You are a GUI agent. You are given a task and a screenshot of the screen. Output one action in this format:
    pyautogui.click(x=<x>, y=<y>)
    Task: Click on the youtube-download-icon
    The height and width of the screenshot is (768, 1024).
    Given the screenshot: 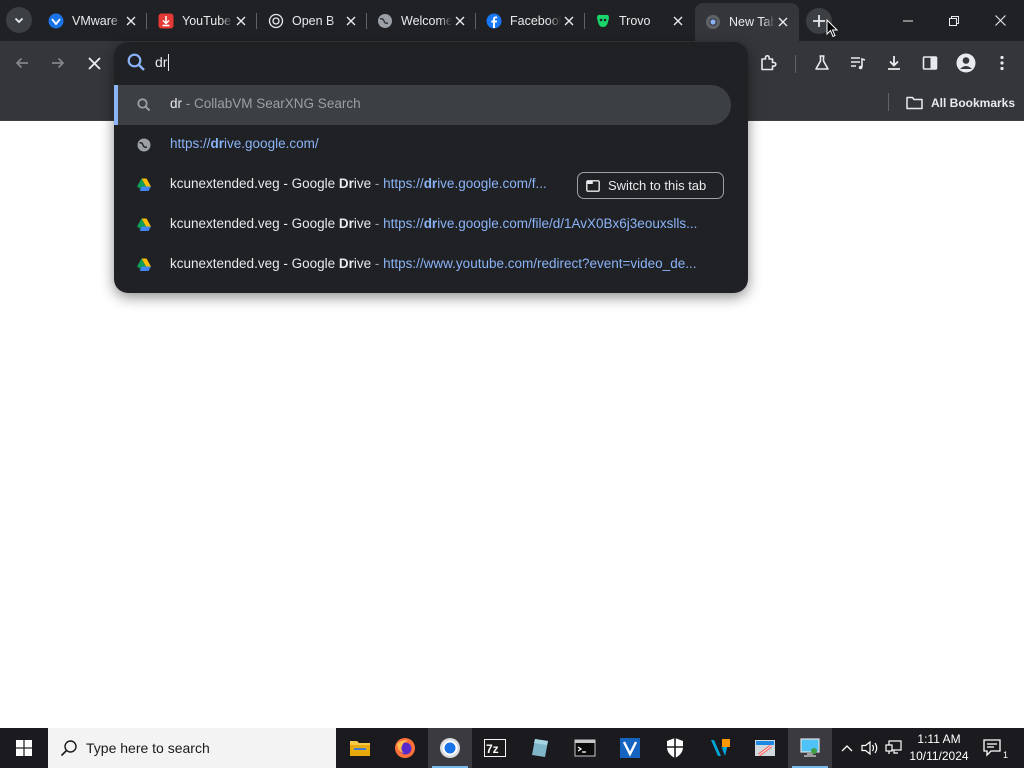 What is the action you would take?
    pyautogui.click(x=166, y=20)
    